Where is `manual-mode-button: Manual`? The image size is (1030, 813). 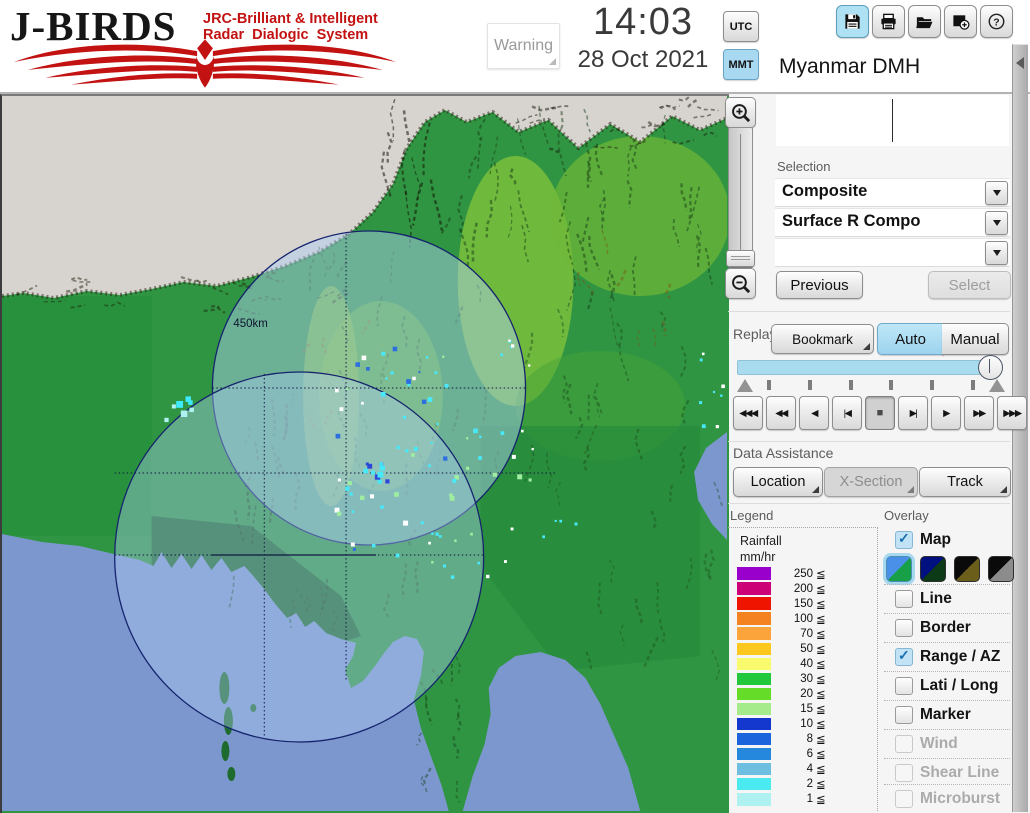 manual-mode-button: Manual is located at coordinates (975, 339).